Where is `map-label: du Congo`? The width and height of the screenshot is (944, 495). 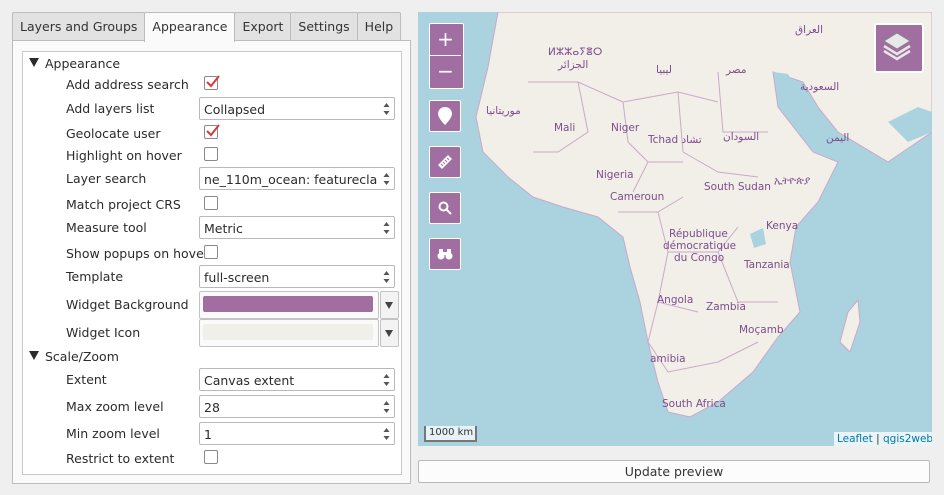 map-label: du Congo is located at coordinates (699, 258).